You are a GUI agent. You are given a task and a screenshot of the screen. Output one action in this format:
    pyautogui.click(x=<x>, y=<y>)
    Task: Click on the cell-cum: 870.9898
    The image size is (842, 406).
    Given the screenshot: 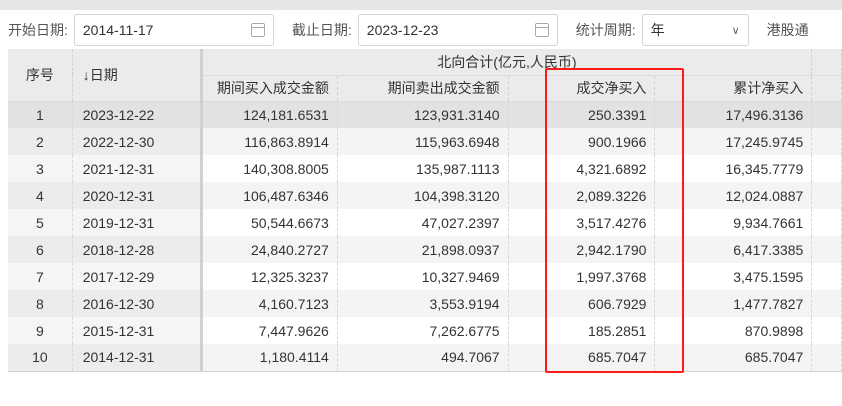 What is the action you would take?
    pyautogui.click(x=733, y=330)
    